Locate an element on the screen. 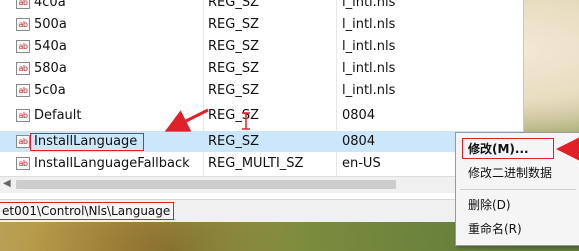 This screenshot has width=579, height=251. value-name: 5c0a is located at coordinates (50, 90).